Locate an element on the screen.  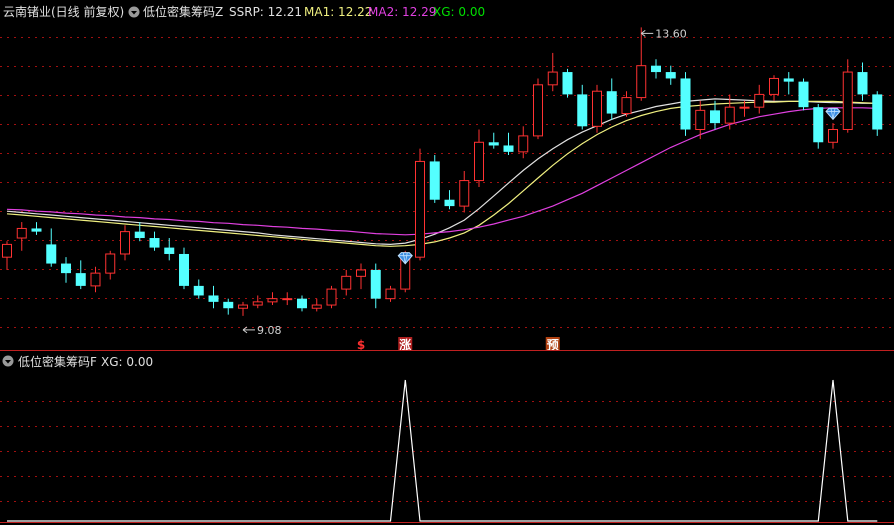
marker-text: 涨 is located at coordinates (405, 344).